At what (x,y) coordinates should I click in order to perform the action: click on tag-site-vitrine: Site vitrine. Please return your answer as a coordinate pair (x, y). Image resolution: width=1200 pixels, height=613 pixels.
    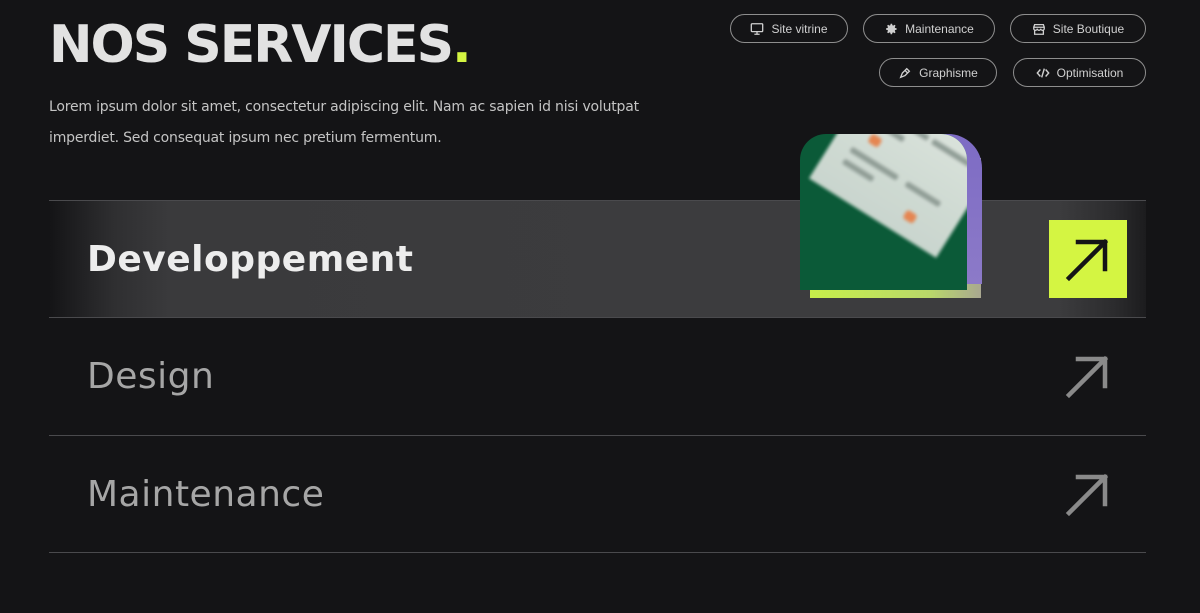
    Looking at the image, I should click on (789, 28).